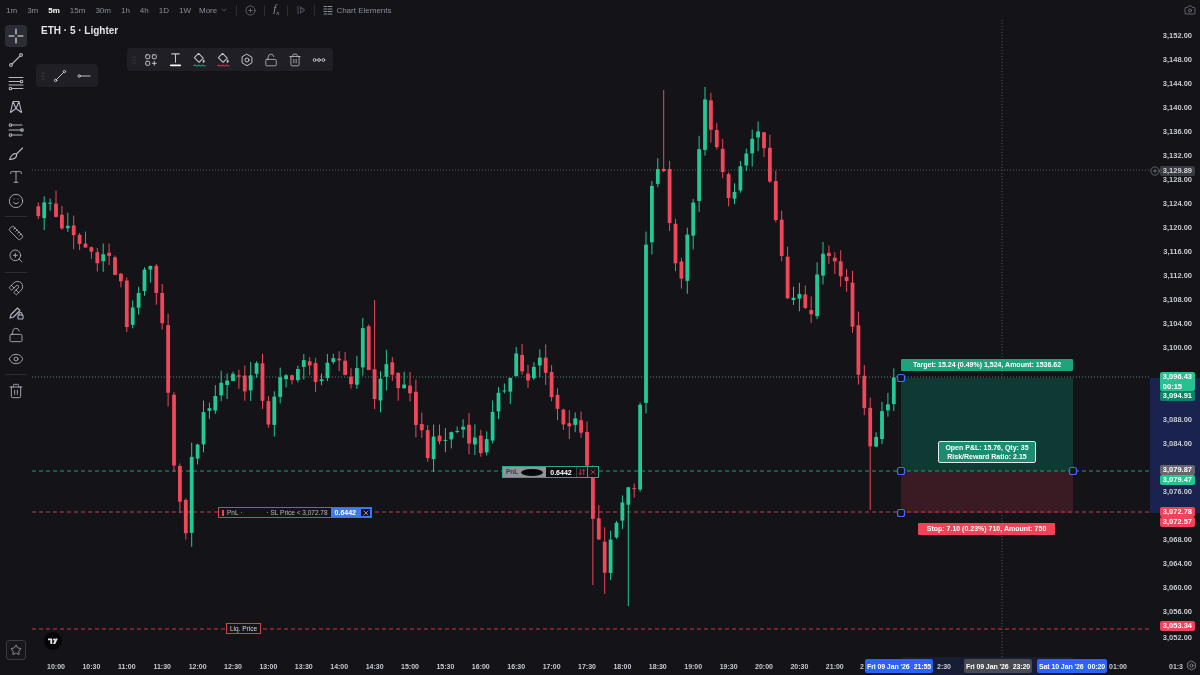 This screenshot has width=1200, height=675. What do you see at coordinates (54, 10) in the screenshot?
I see `timeframe-tab: 5m` at bounding box center [54, 10].